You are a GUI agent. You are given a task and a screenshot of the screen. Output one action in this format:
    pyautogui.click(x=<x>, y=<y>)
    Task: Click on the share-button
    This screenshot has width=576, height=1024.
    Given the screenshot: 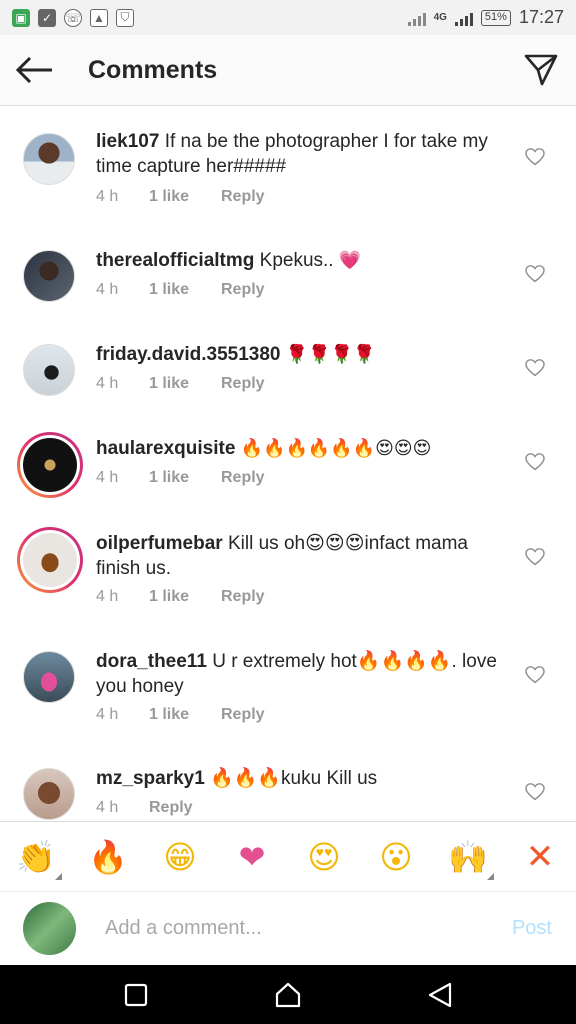 What is the action you would take?
    pyautogui.click(x=541, y=70)
    